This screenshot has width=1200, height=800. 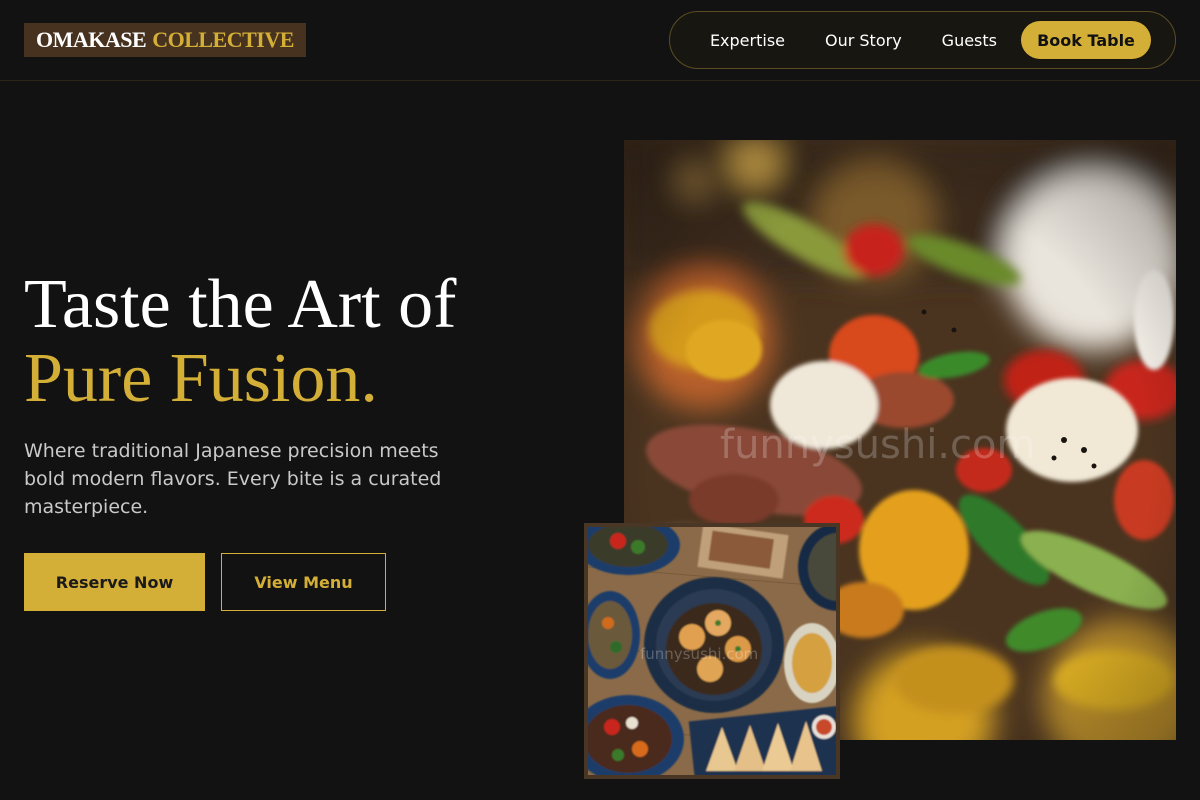 What do you see at coordinates (91, 39) in the screenshot?
I see `brand-name-primary: OMAKASE` at bounding box center [91, 39].